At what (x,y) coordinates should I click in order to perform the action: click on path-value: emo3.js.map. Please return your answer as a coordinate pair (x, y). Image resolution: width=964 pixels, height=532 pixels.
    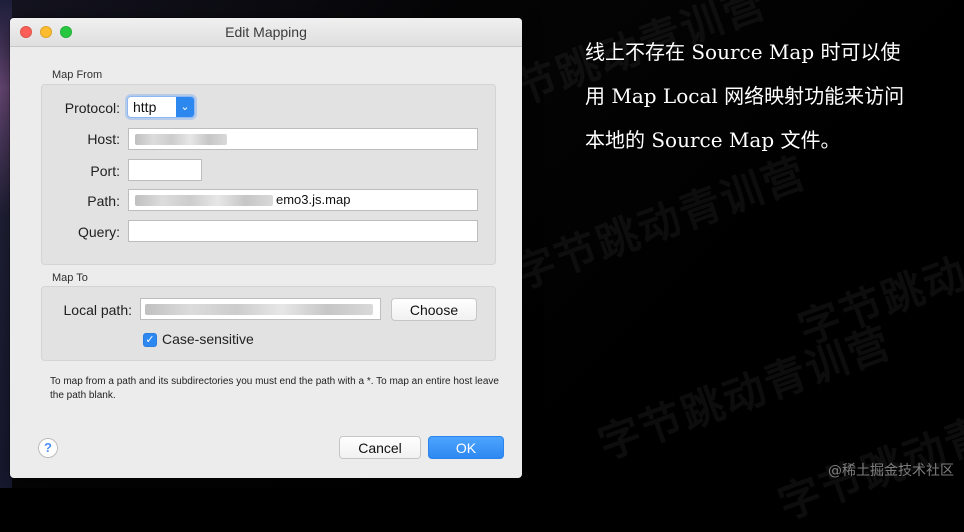
    Looking at the image, I should click on (313, 199).